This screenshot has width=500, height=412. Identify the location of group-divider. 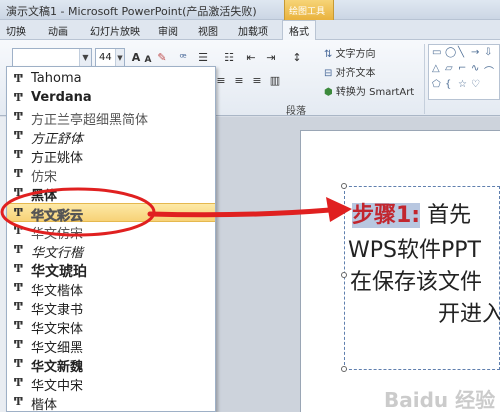
(424, 79).